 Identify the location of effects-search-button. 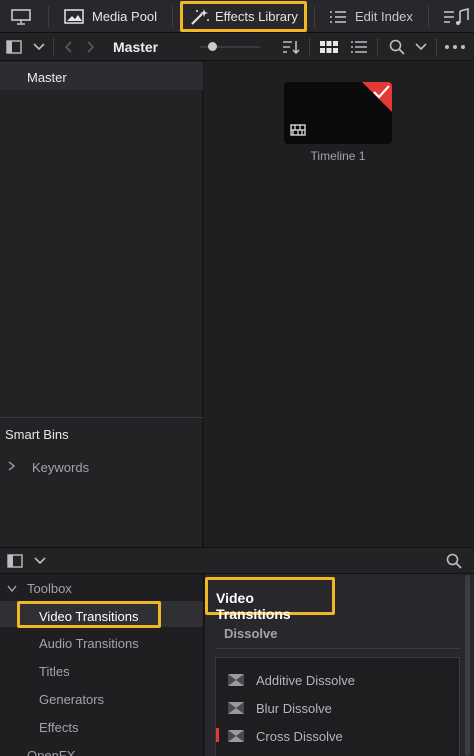
(454, 561).